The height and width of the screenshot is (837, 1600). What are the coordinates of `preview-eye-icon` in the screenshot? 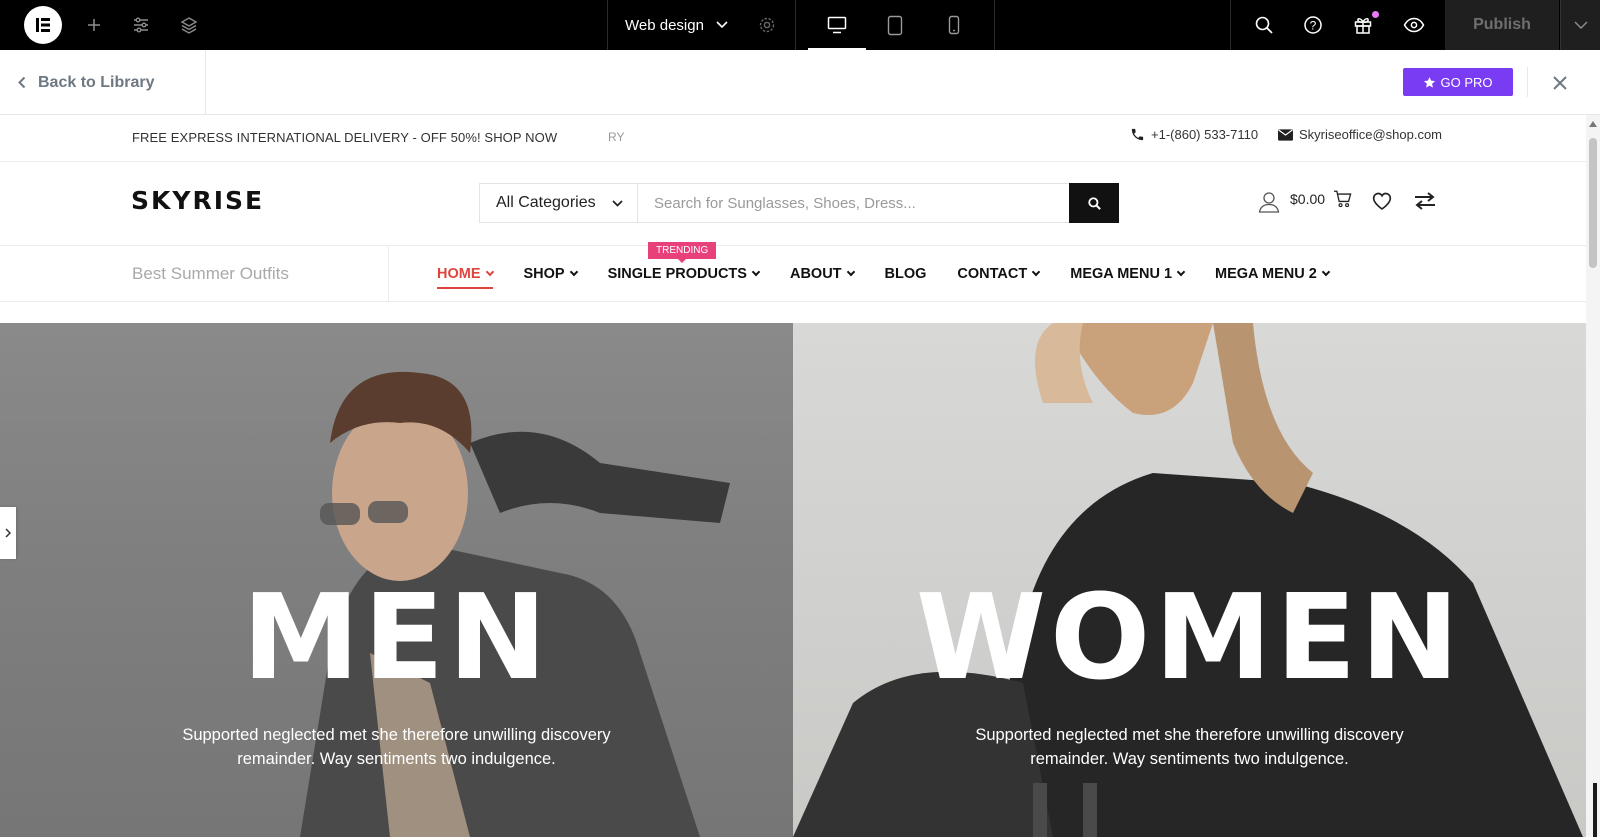 It's located at (1414, 25).